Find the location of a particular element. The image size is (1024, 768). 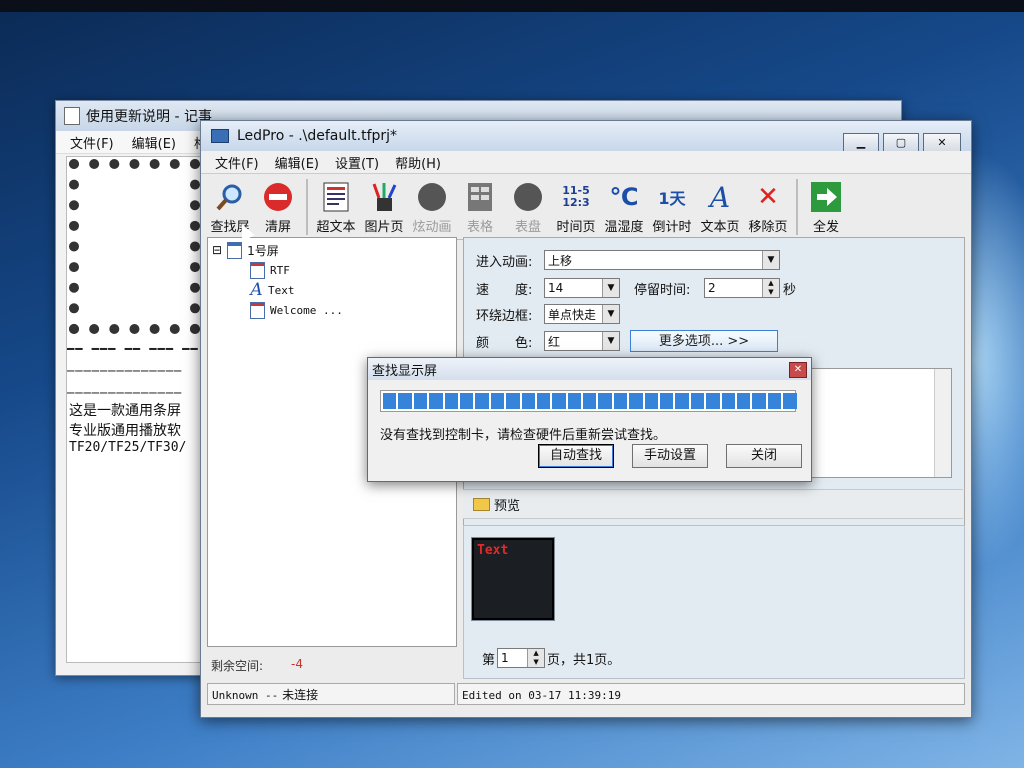

close-window-button: ✕ is located at coordinates (942, 143).